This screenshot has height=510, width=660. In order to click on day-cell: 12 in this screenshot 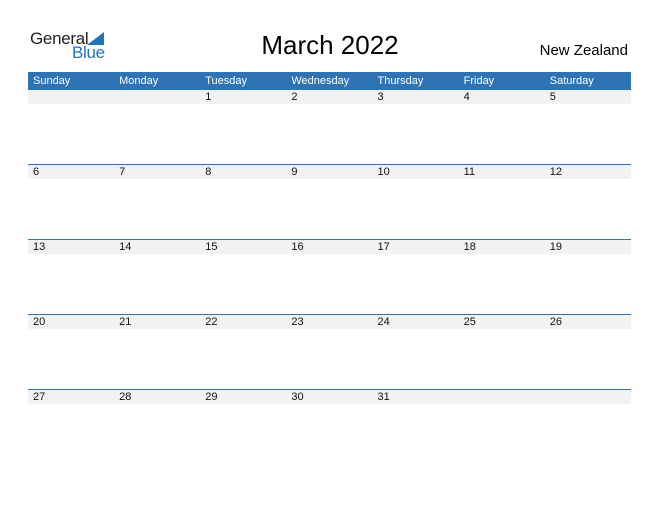, I will do `click(555, 172)`.